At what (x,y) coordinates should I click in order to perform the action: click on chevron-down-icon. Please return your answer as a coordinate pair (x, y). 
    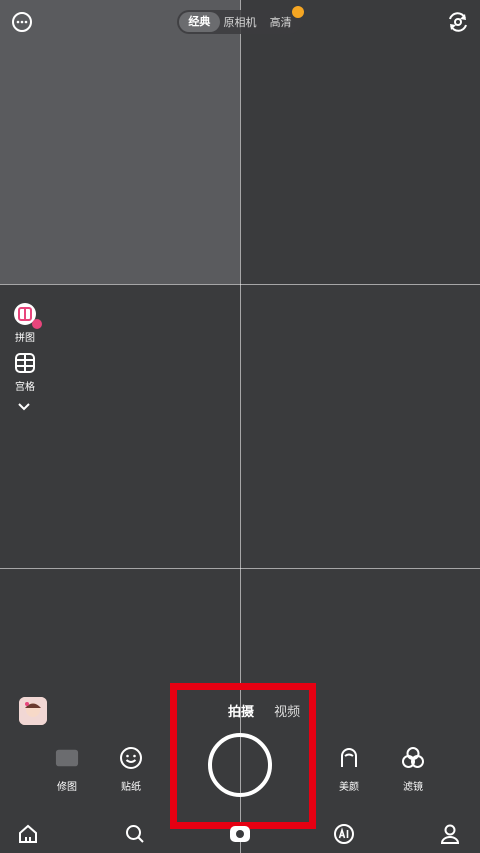
    Looking at the image, I should click on (24, 407).